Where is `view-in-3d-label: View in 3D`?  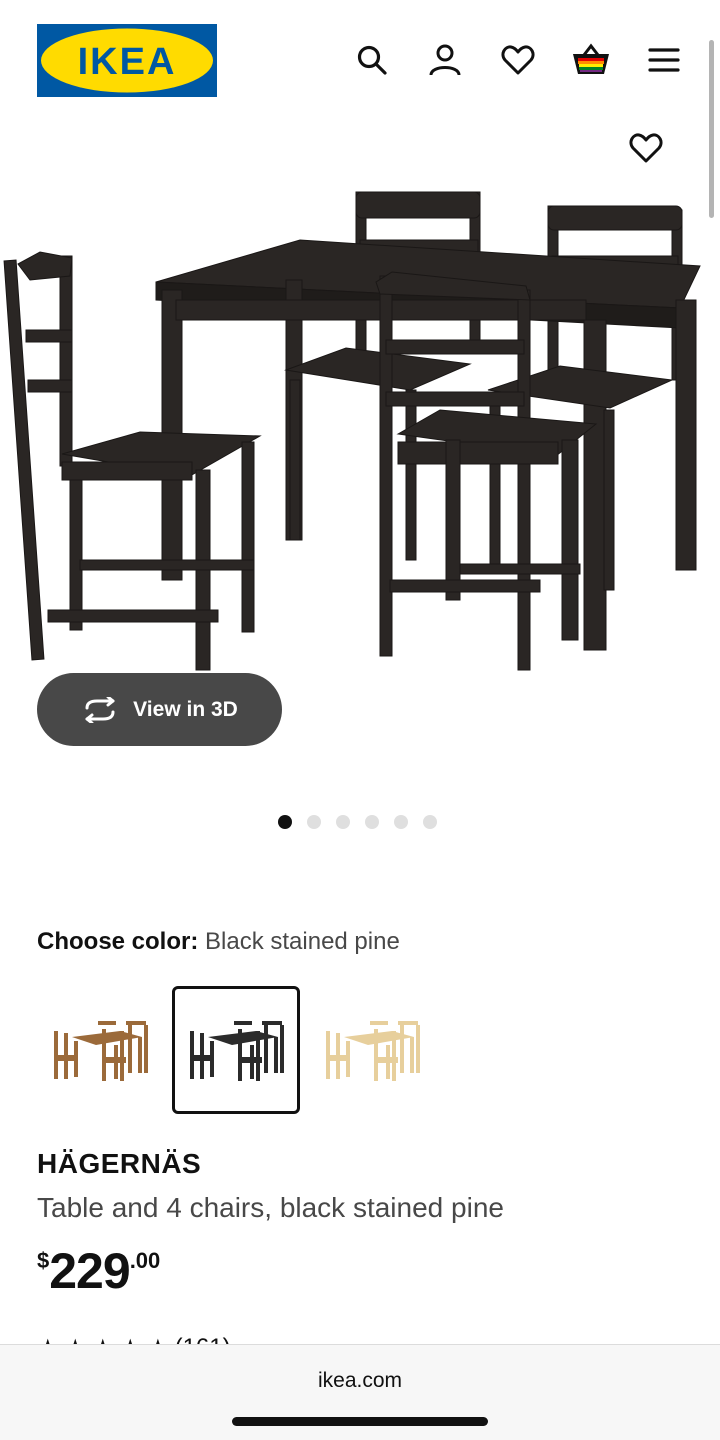 view-in-3d-label: View in 3D is located at coordinates (185, 709).